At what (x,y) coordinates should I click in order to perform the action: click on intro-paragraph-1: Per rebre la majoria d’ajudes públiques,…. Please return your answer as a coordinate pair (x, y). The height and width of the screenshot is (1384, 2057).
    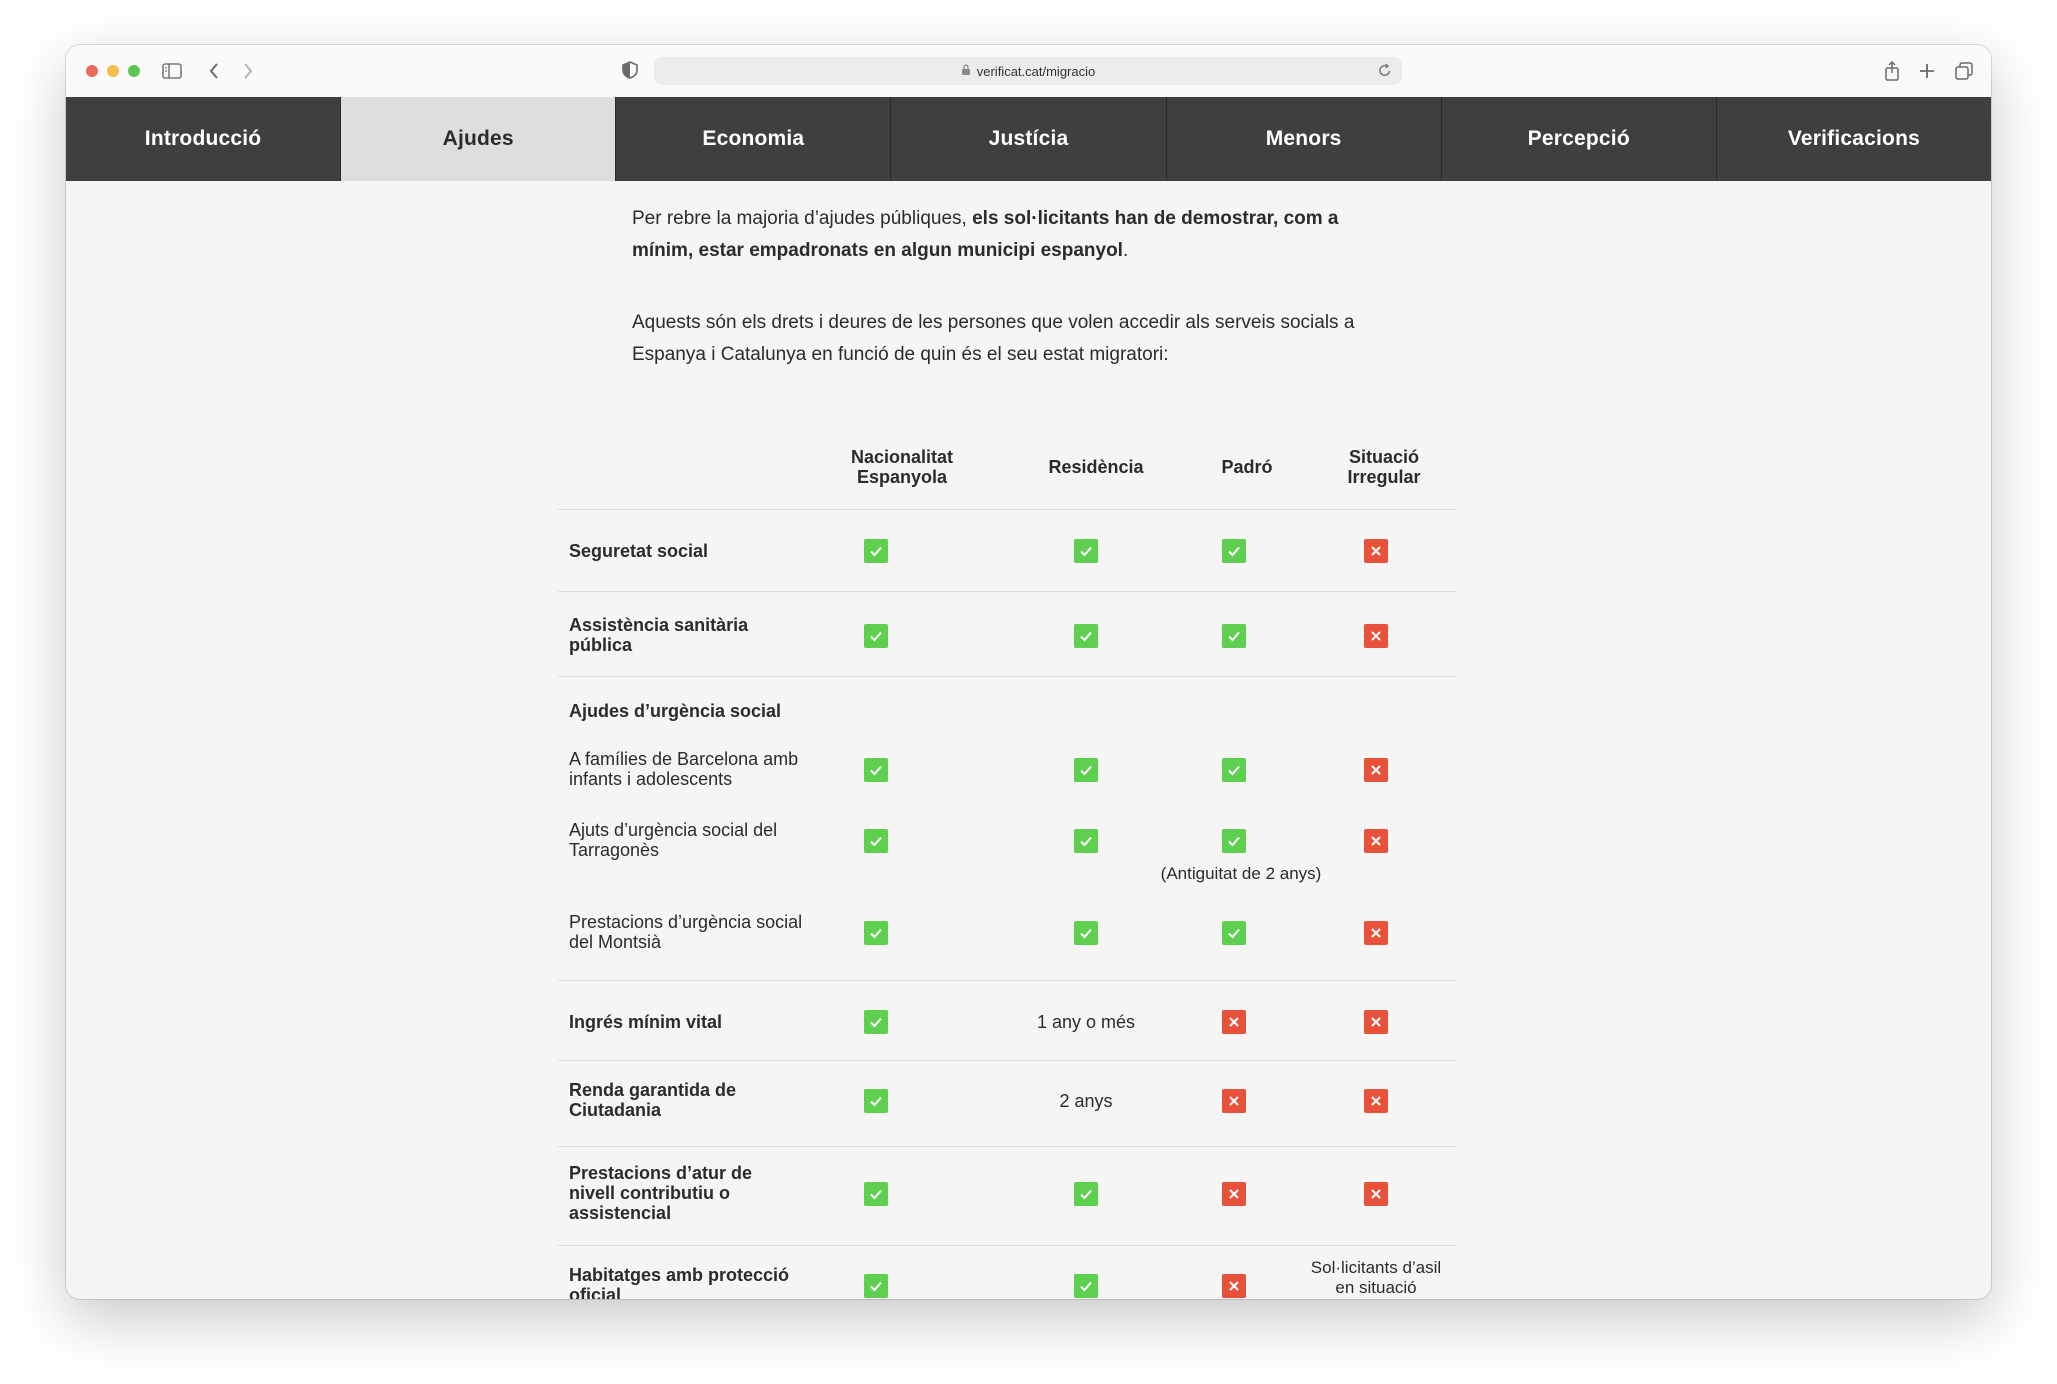
    Looking at the image, I should click on (1012, 235).